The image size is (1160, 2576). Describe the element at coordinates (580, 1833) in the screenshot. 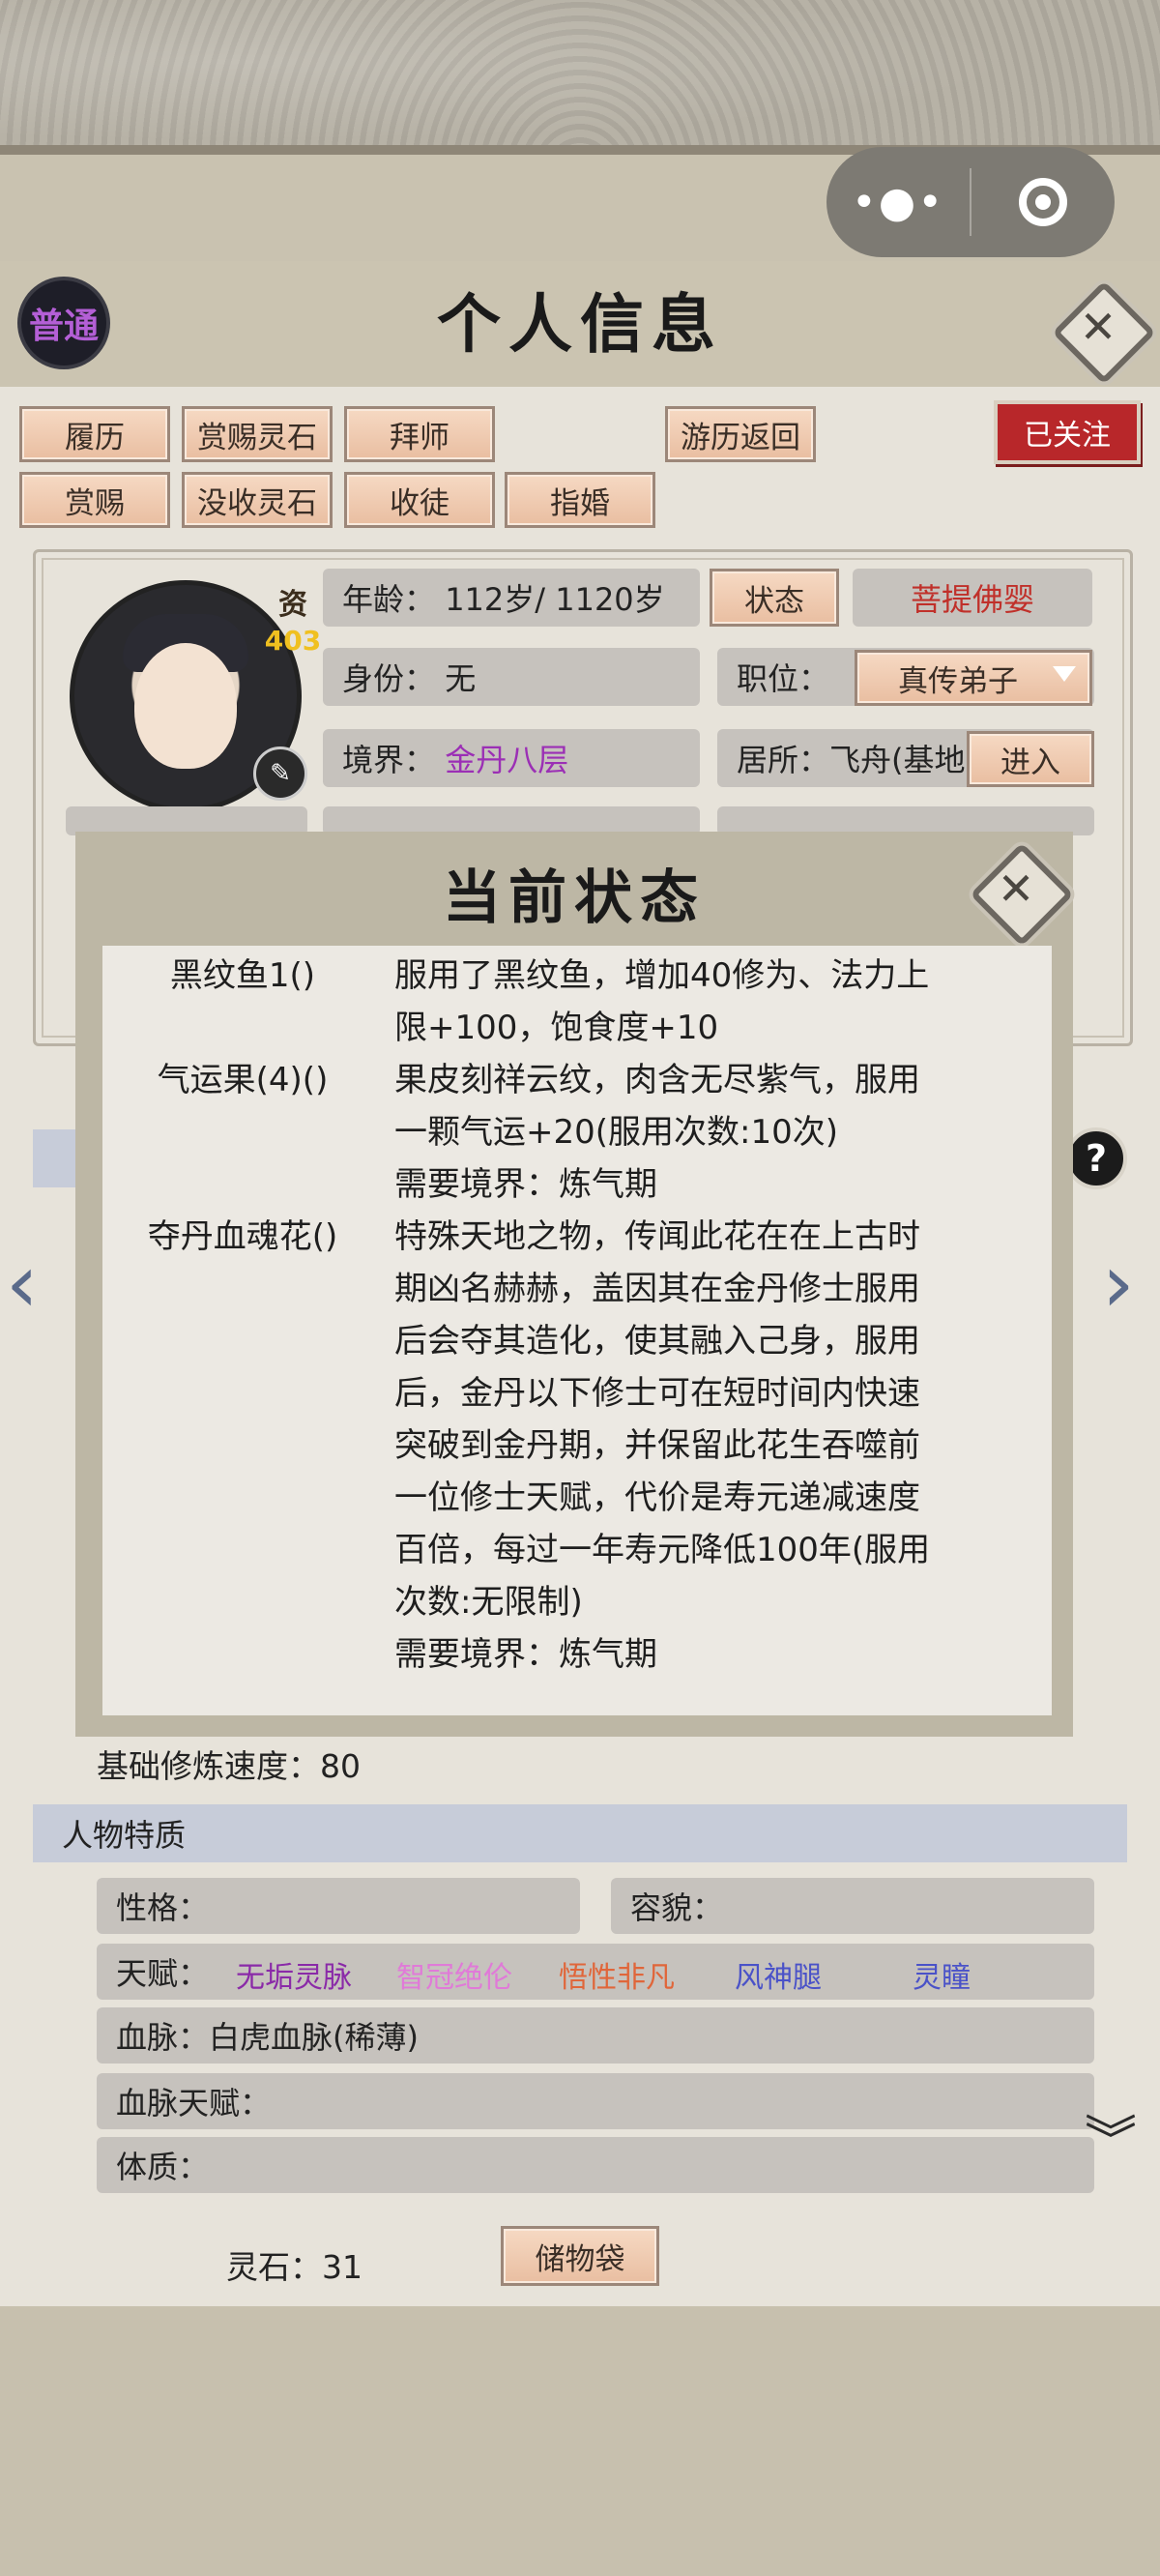

I see `section-traits: 人物特质` at that location.